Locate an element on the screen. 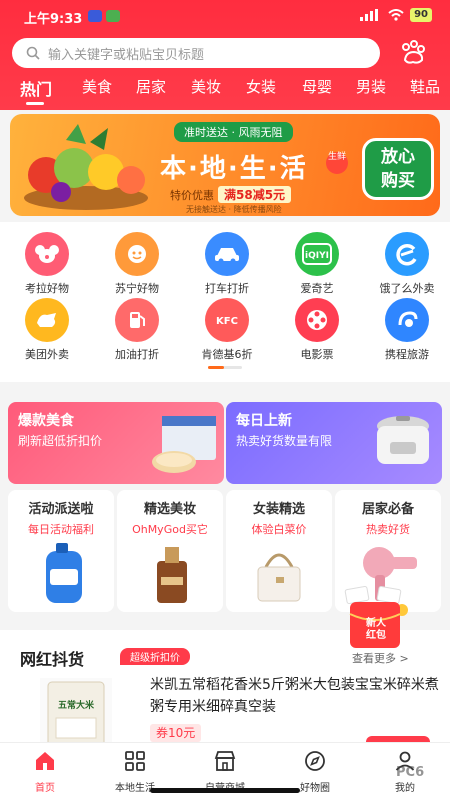  promo-title: 爆款美食 is located at coordinates (46, 421).